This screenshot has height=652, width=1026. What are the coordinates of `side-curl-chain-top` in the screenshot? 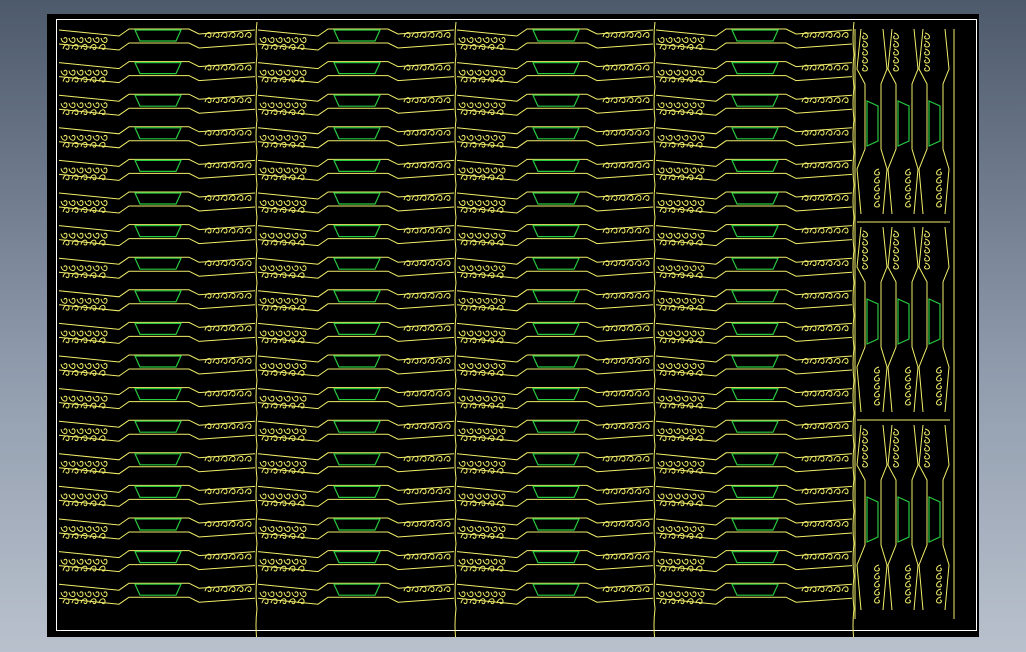 It's located at (896, 53).